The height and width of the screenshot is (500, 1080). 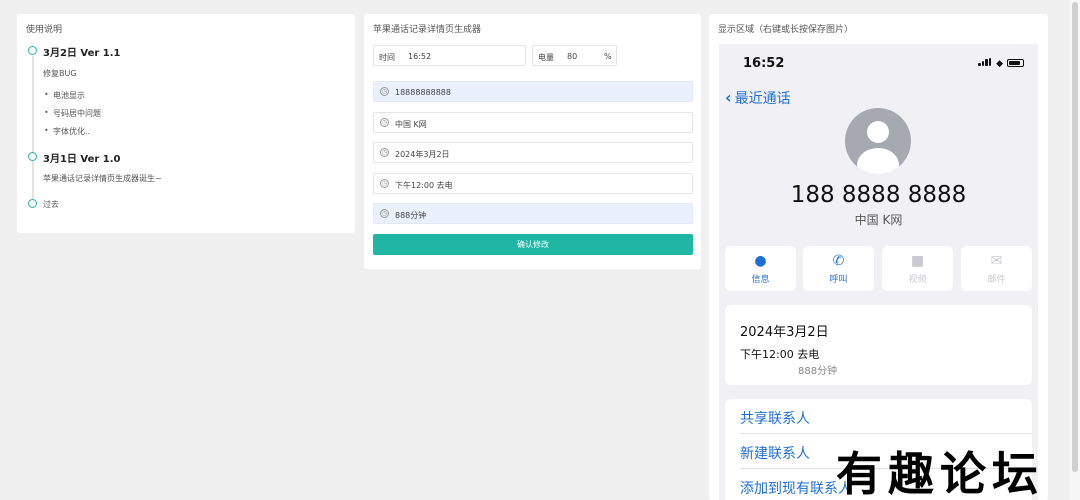 What do you see at coordinates (838, 261) in the screenshot?
I see `phone-icon: ✆` at bounding box center [838, 261].